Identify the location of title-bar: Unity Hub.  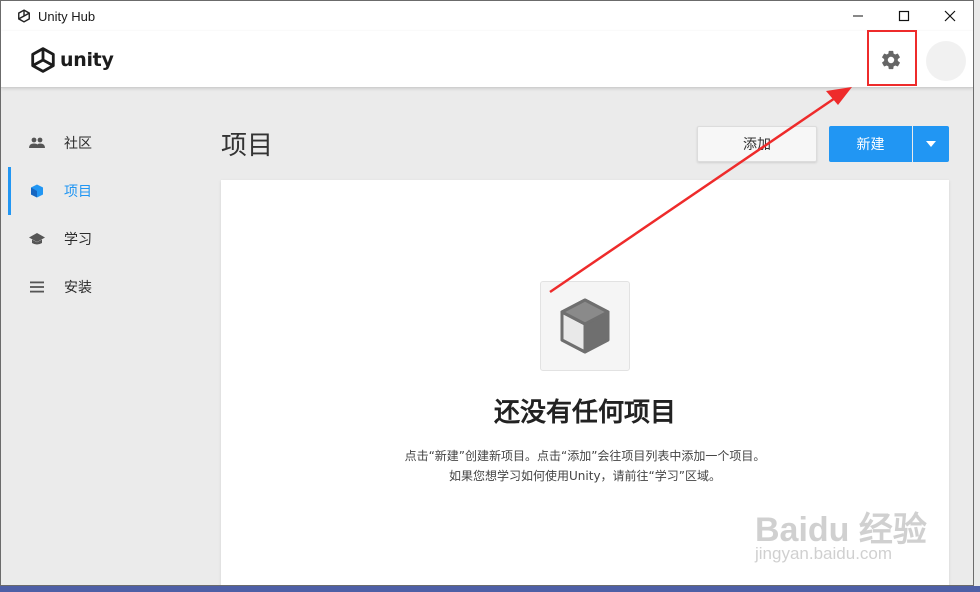
(487, 16).